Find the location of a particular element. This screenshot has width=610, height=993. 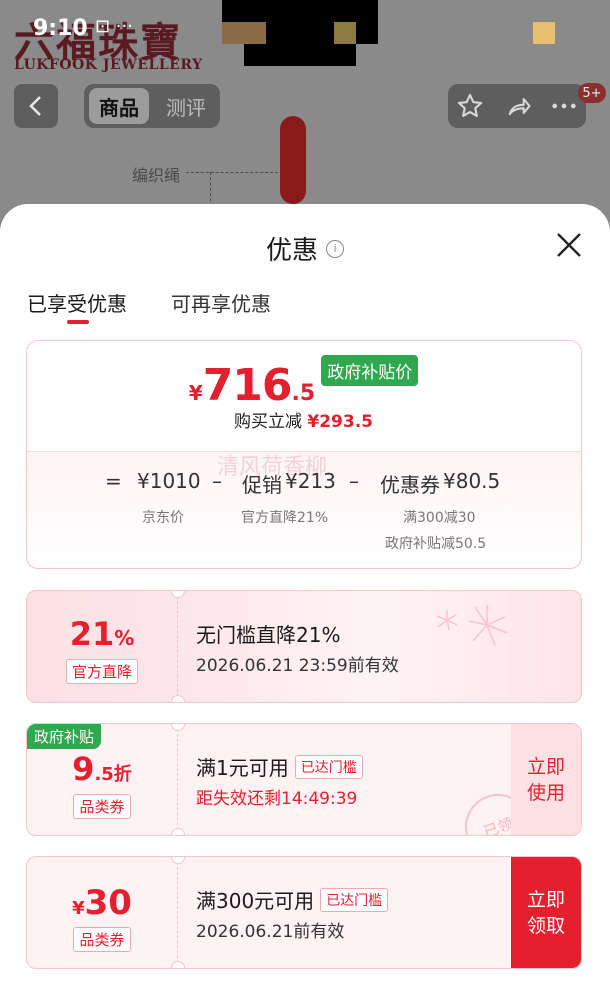

coupon-title: 满300元可用 已达门槛 is located at coordinates (292, 899).